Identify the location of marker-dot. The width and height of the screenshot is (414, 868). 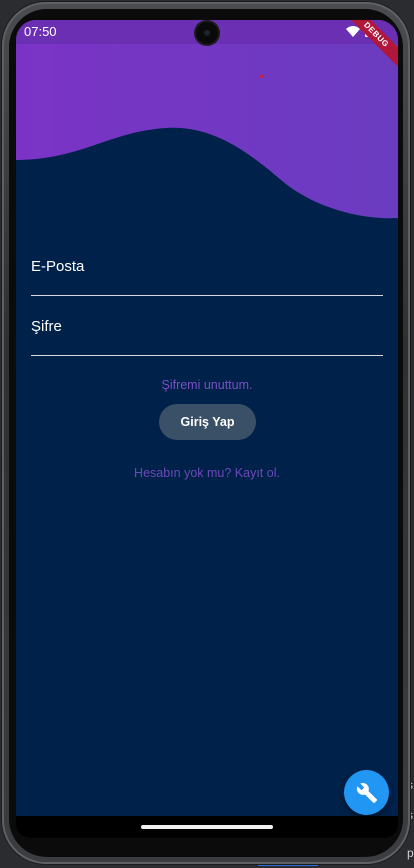
(261, 76).